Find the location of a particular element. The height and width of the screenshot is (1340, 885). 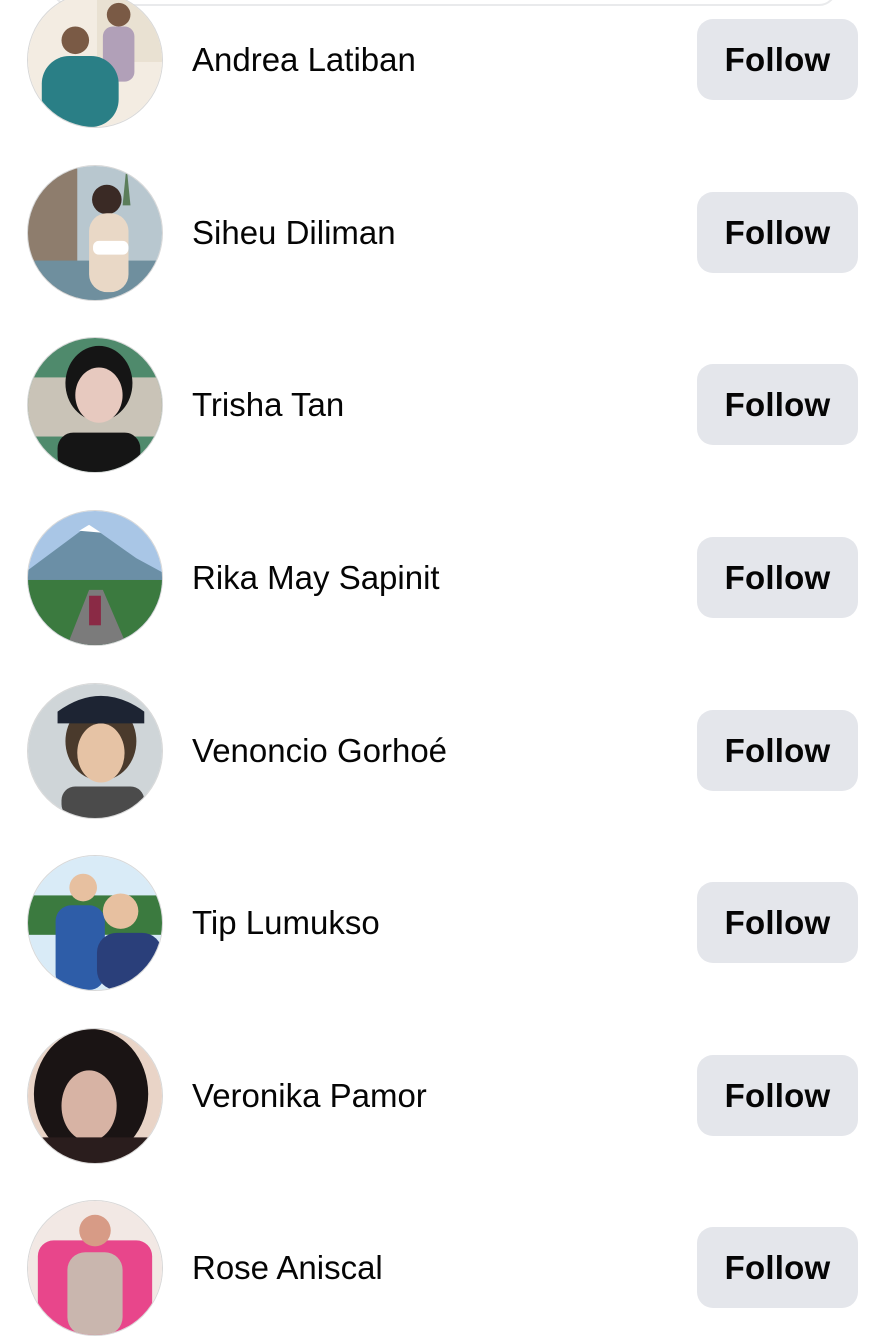

person-name: Trisha Tan is located at coordinates (268, 405).